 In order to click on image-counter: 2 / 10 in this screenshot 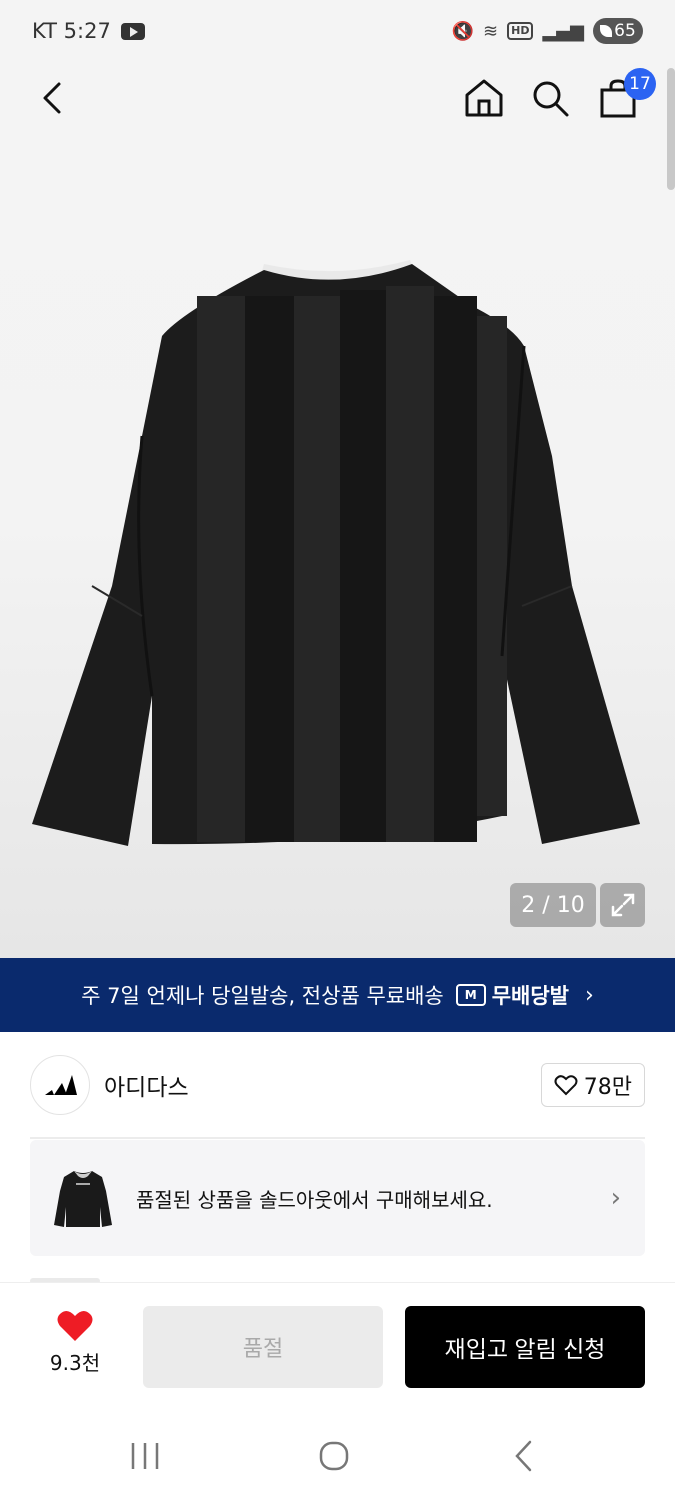, I will do `click(553, 905)`.